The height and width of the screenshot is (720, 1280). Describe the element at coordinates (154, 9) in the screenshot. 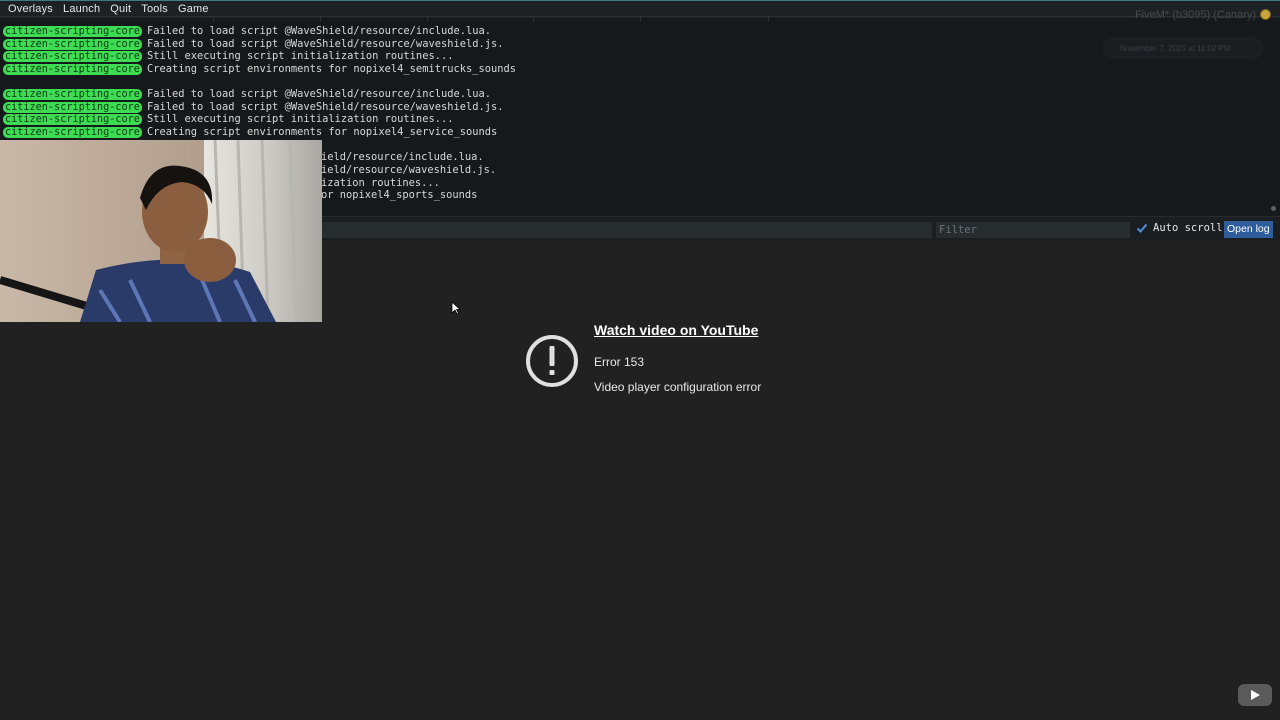

I see `menu-tools: Tools` at that location.